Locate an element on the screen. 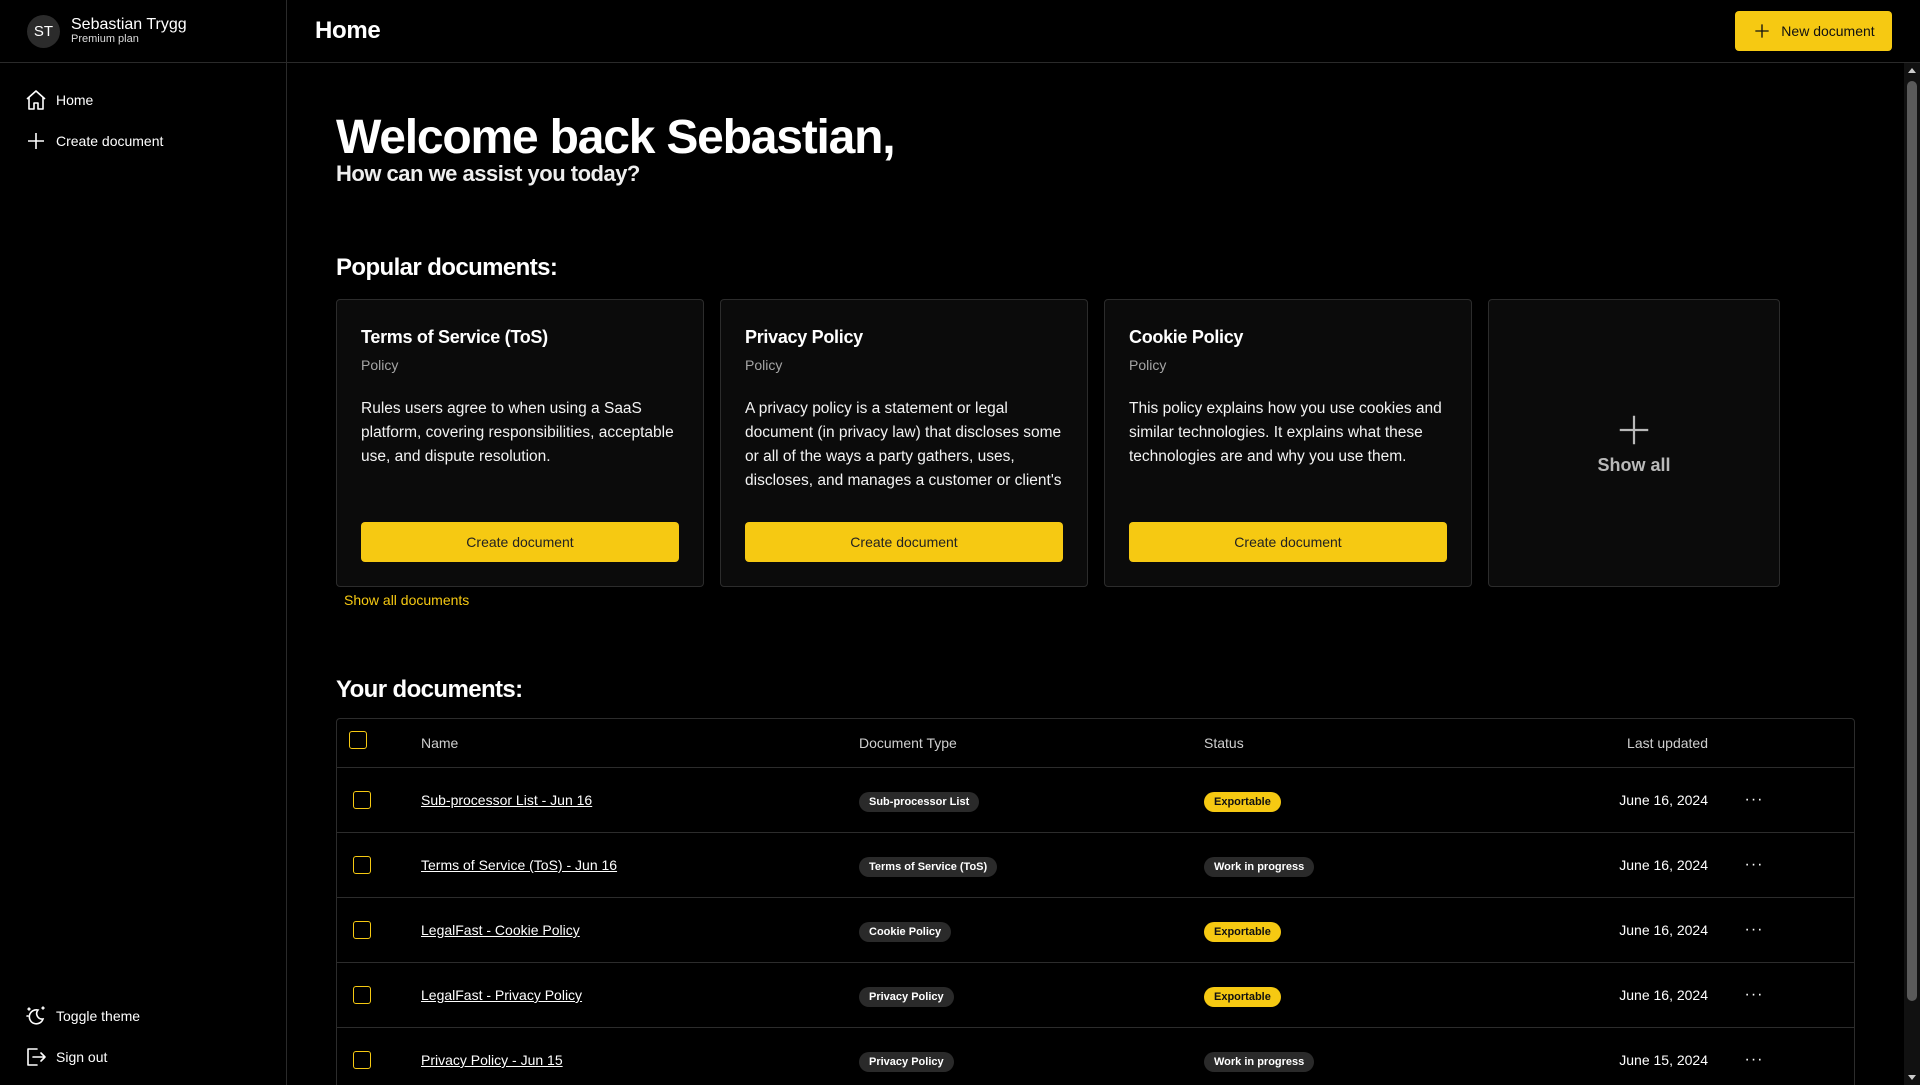 This screenshot has height=1085, width=1920. document-type-badge: Sub-processor List is located at coordinates (919, 802).